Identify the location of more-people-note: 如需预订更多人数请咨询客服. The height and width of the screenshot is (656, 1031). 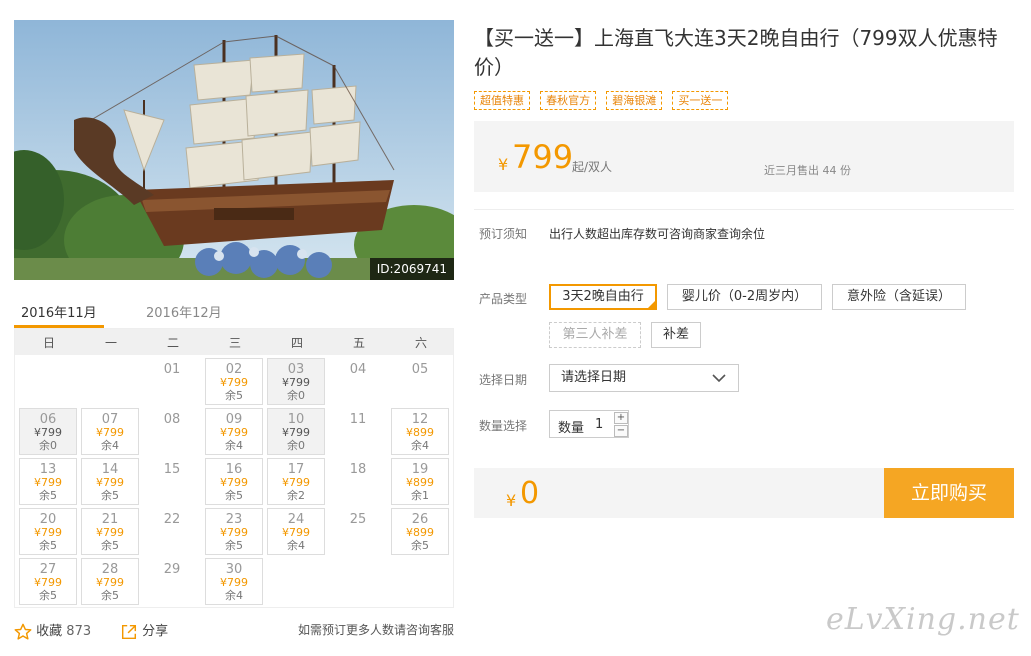
(375, 630).